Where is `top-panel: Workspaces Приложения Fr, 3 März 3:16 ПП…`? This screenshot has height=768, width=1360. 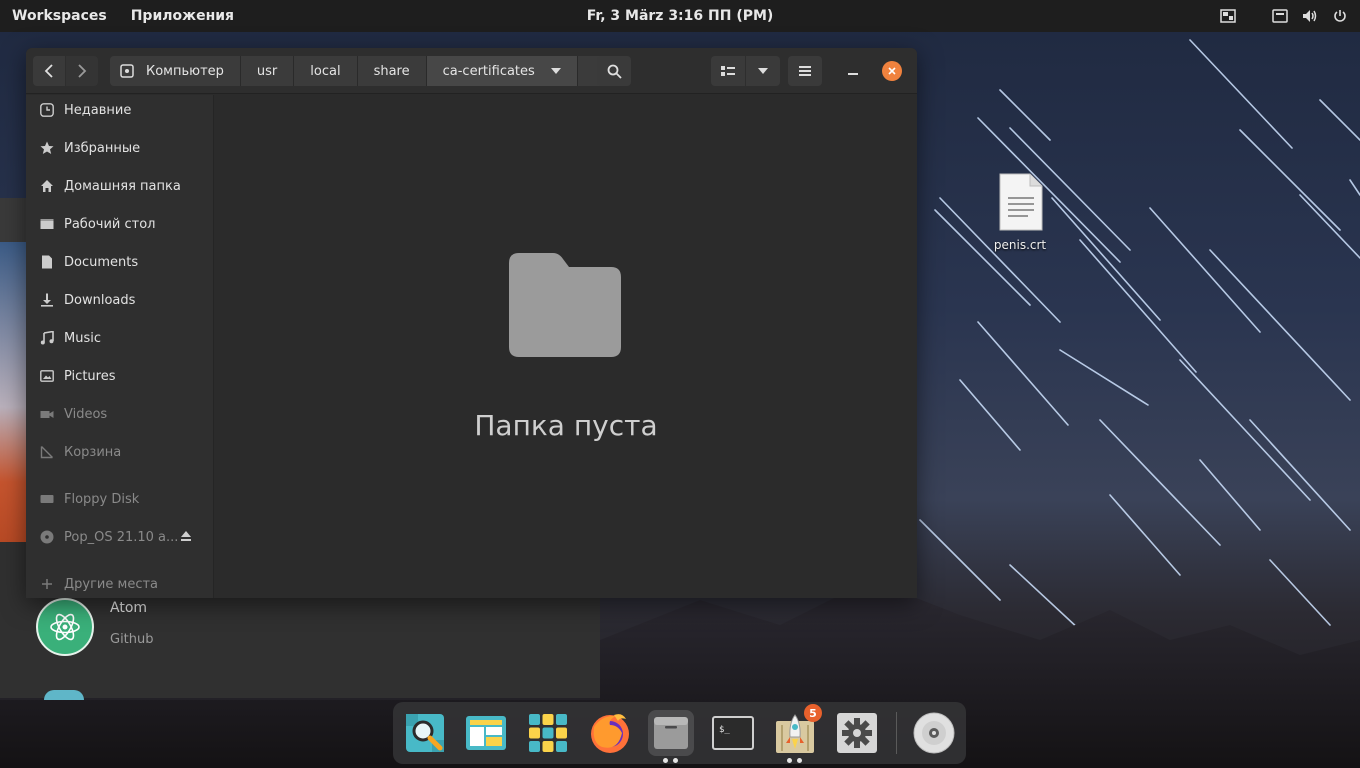 top-panel: Workspaces Приложения Fr, 3 März 3:16 ПП… is located at coordinates (680, 16).